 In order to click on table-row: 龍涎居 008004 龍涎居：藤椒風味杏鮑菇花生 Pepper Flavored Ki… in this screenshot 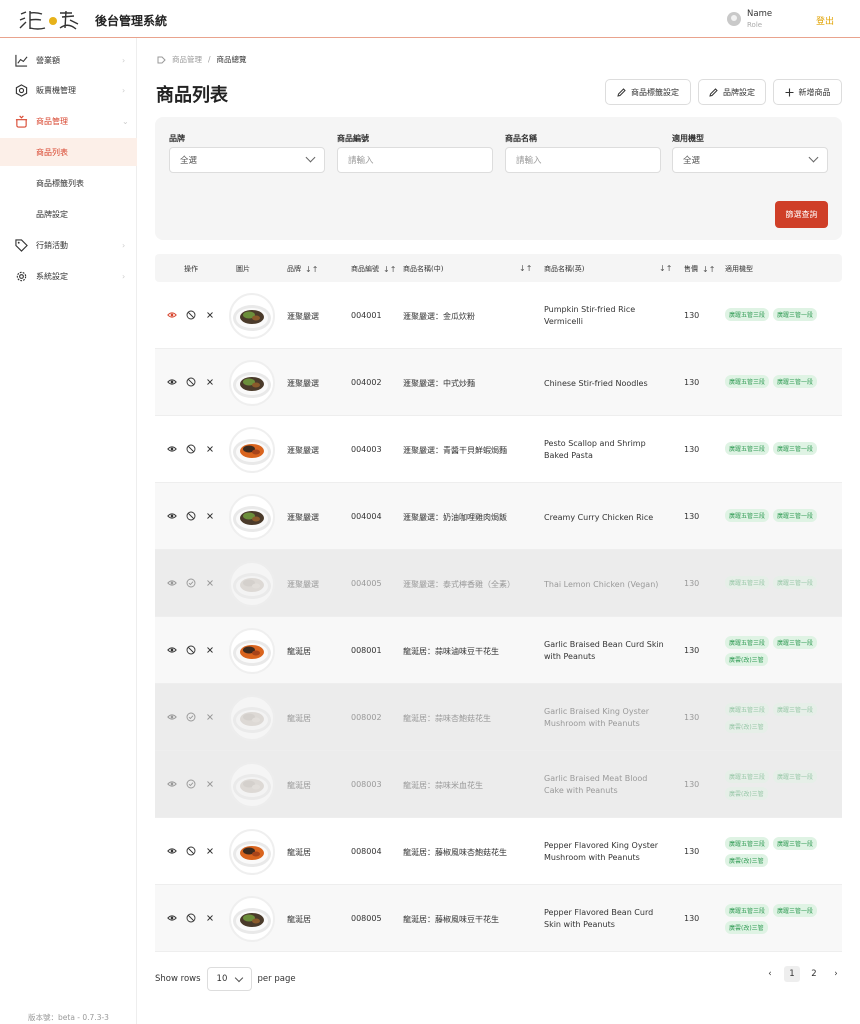, I will do `click(498, 851)`.